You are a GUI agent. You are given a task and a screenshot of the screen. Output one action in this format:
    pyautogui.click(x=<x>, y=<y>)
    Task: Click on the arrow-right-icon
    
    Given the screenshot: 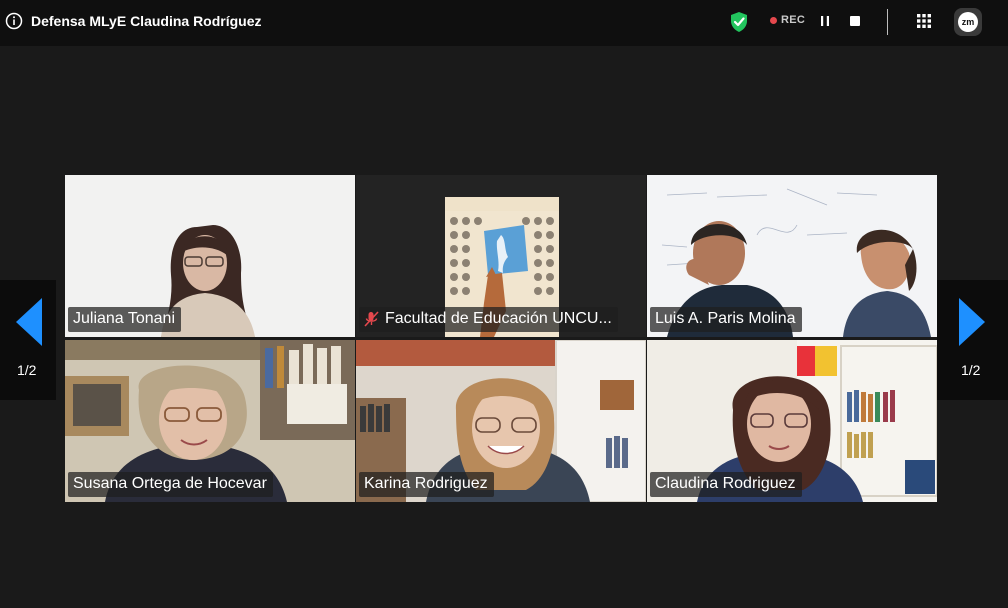 What is the action you would take?
    pyautogui.click(x=972, y=322)
    